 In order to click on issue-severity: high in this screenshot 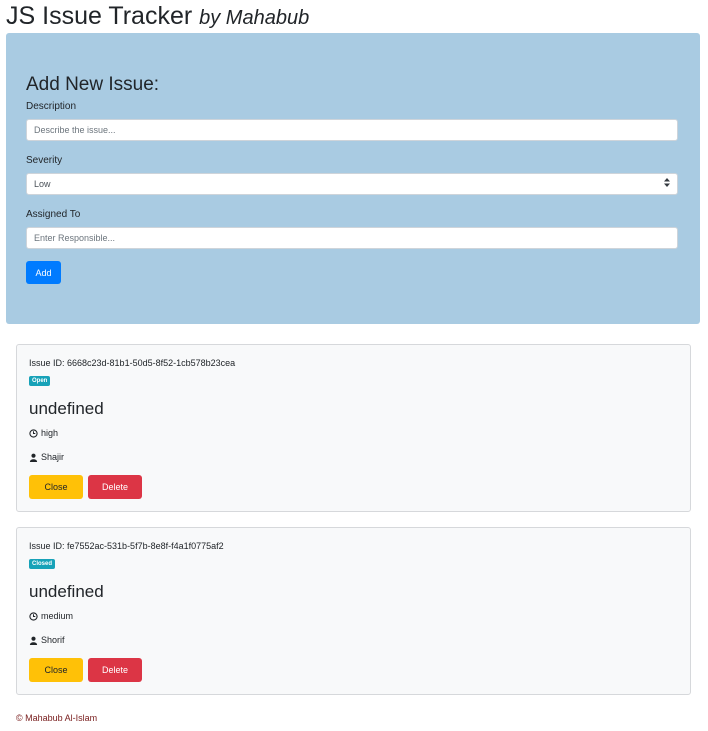, I will do `click(50, 433)`.